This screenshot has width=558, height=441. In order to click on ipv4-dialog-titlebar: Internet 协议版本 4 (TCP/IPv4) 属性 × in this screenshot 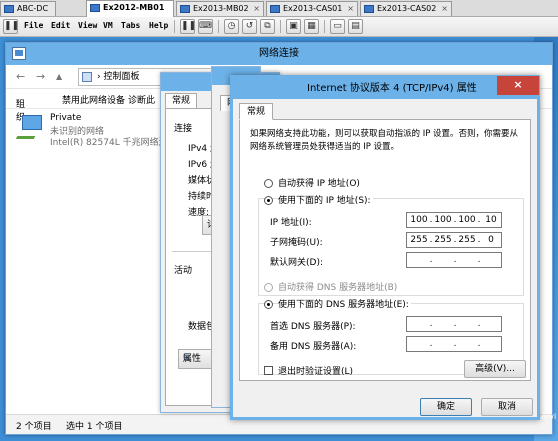, I will do `click(386, 87)`.